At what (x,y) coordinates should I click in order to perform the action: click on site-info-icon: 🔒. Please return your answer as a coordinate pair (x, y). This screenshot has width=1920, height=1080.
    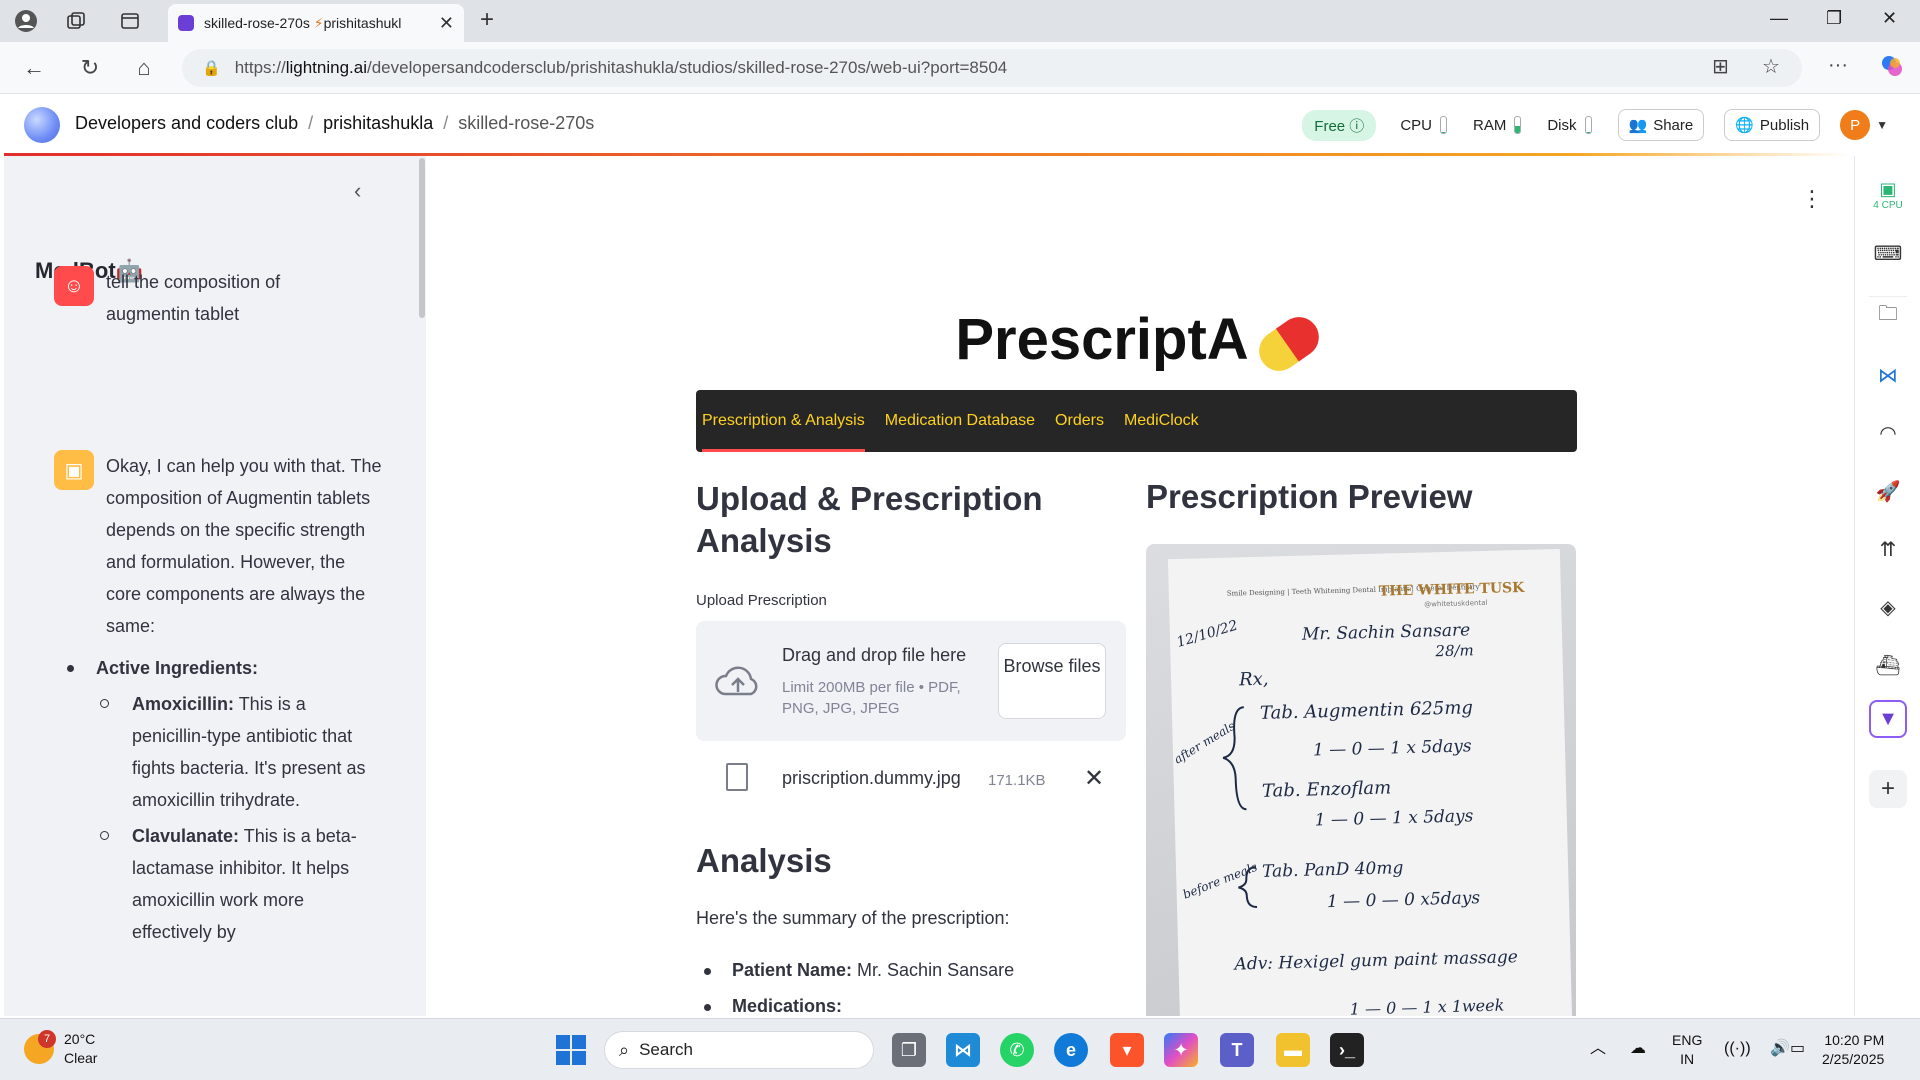
    Looking at the image, I should click on (211, 68).